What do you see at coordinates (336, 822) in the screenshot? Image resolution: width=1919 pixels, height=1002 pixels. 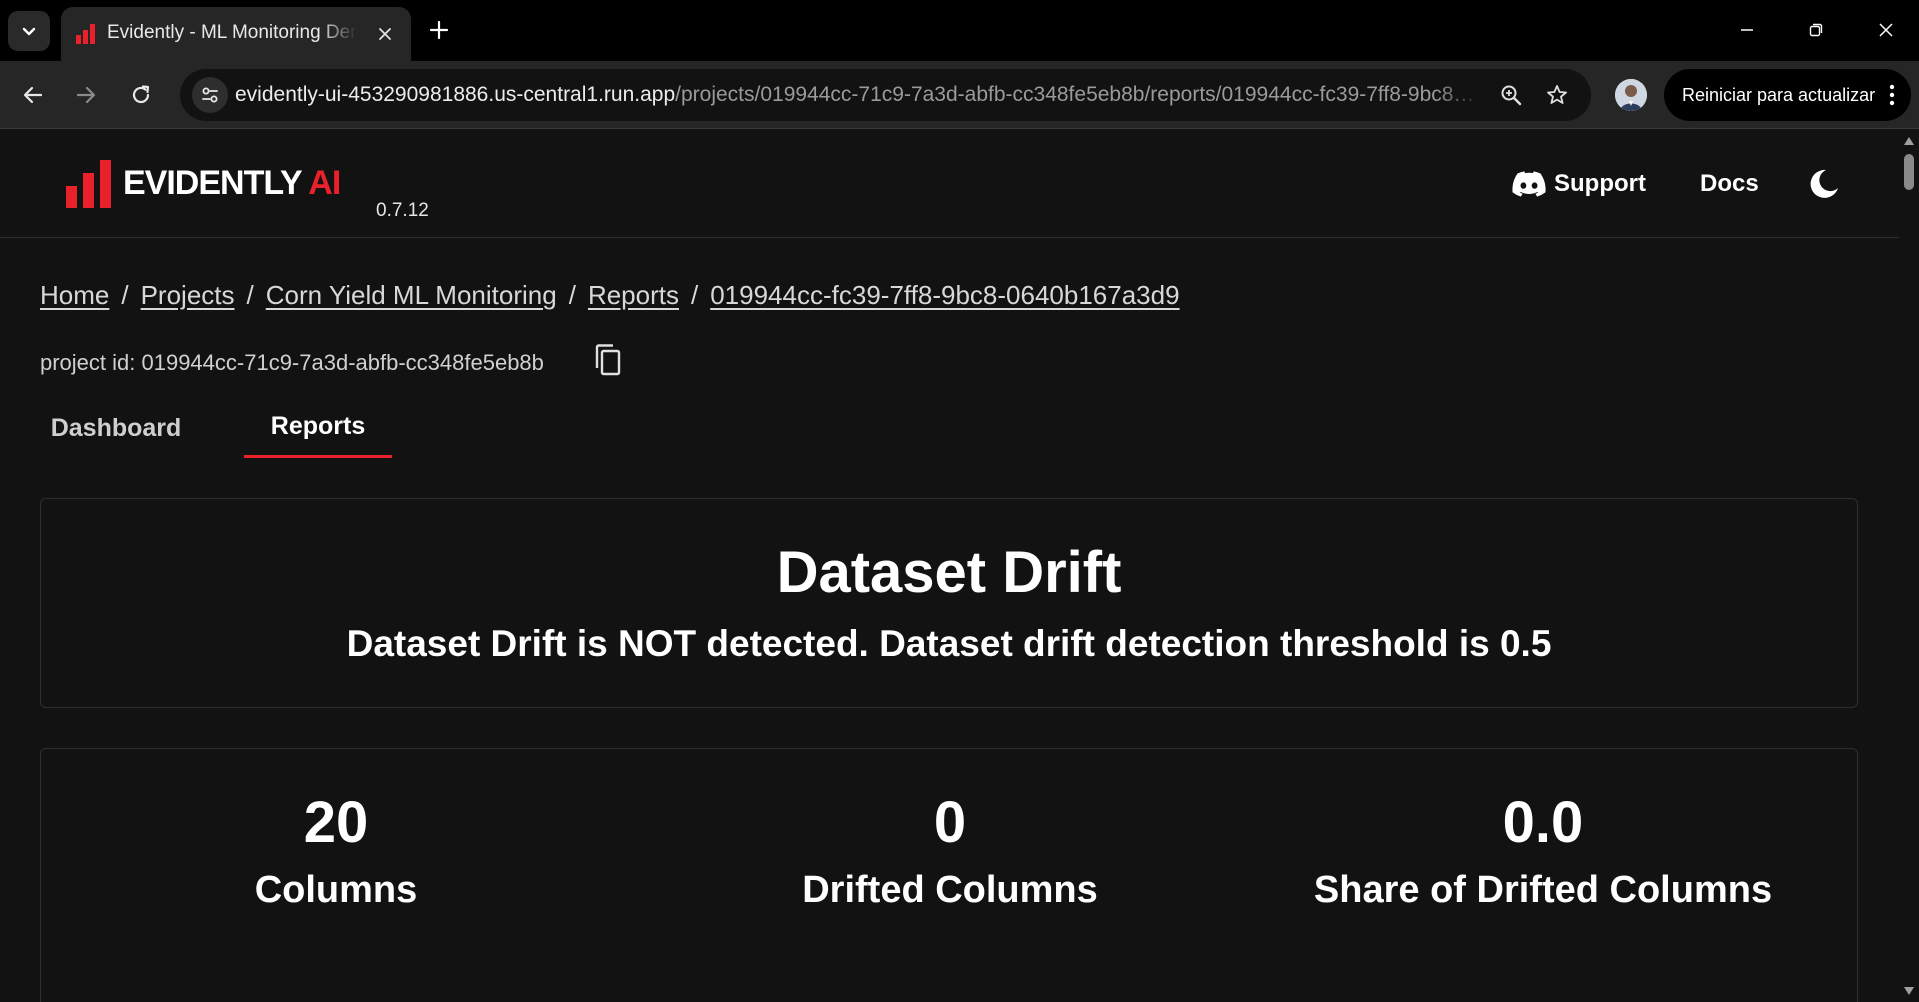 I see `metric-value: 20` at bounding box center [336, 822].